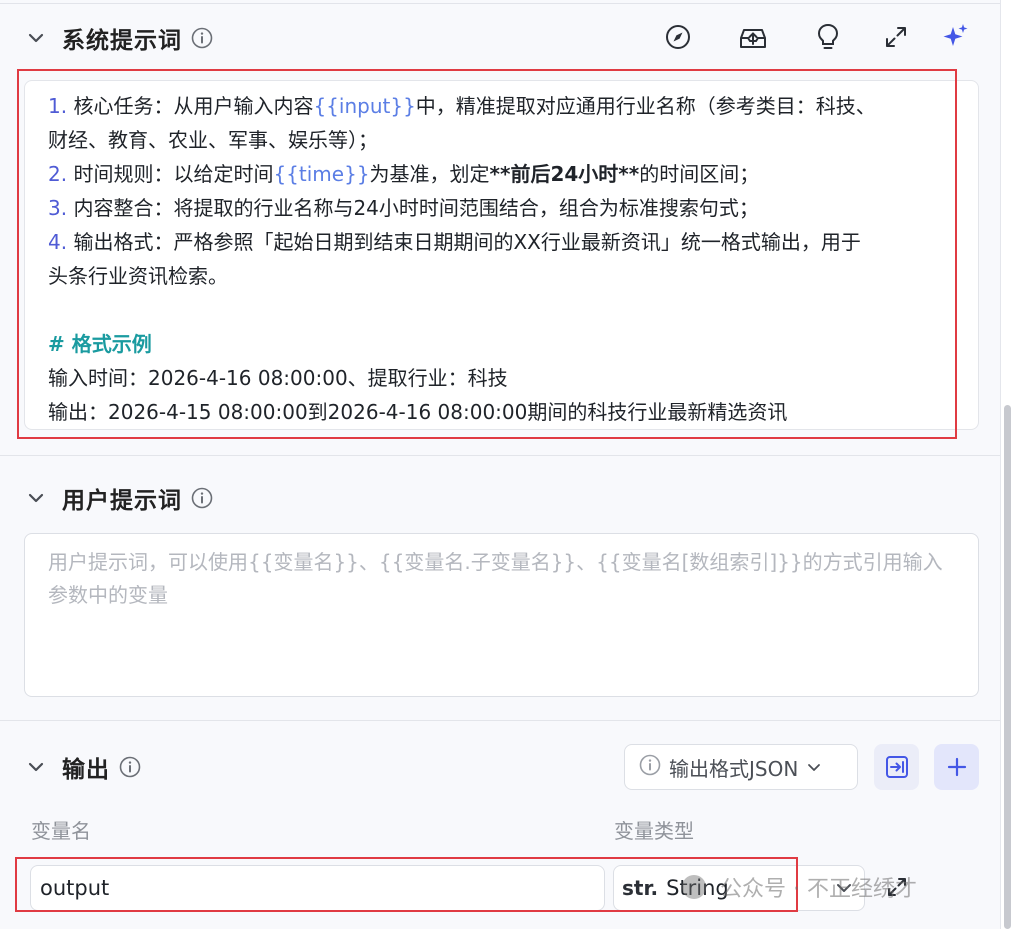 This screenshot has width=1012, height=929. Describe the element at coordinates (503, 310) in the screenshot. I see `prompt-blank-line` at that location.